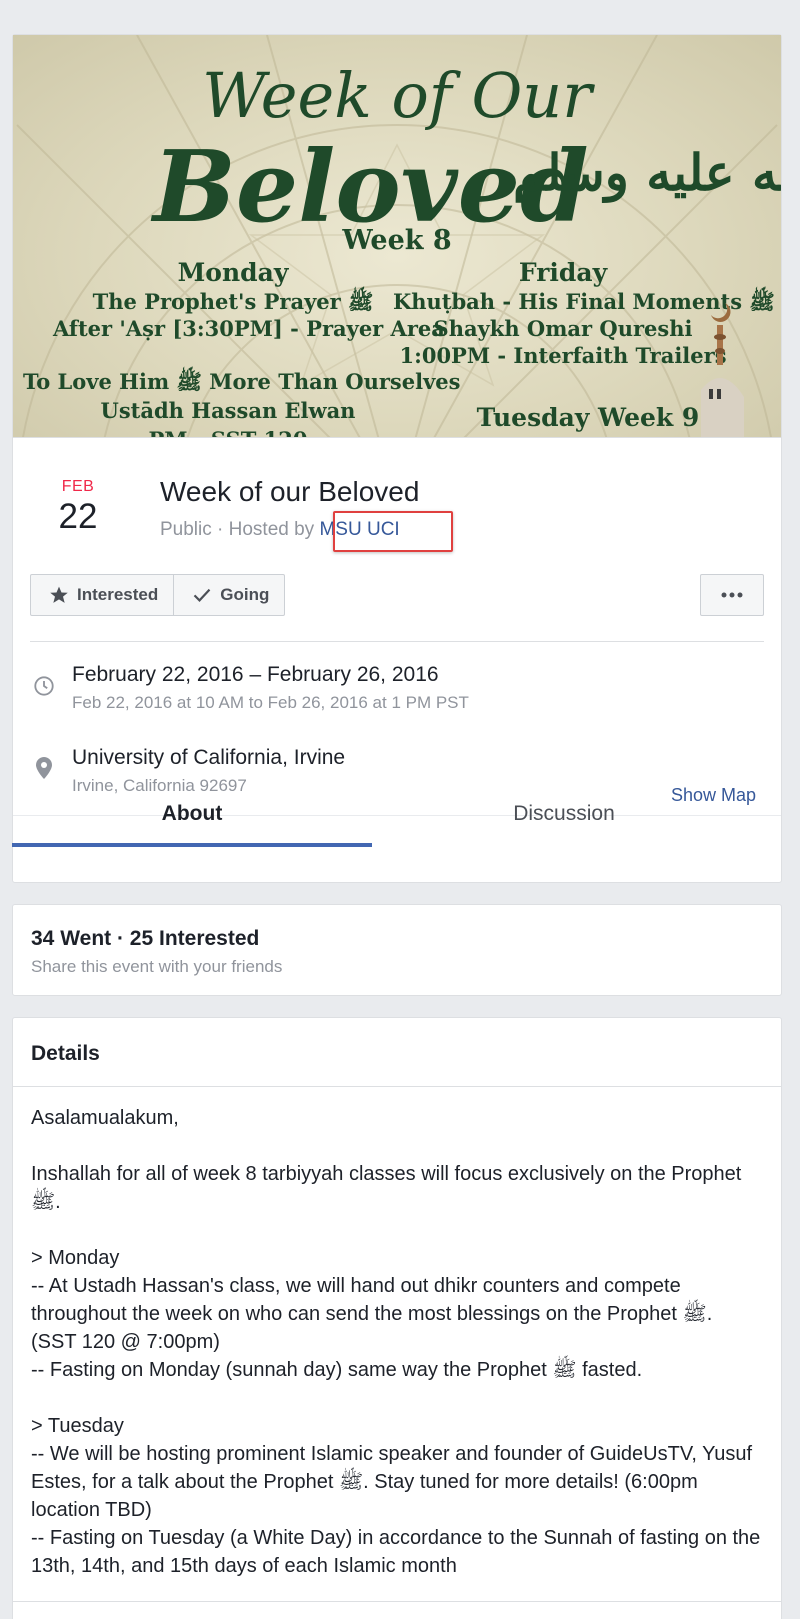 The image size is (800, 1619). What do you see at coordinates (77, 1426) in the screenshot?
I see `details-paragraph: > Tuesday` at bounding box center [77, 1426].